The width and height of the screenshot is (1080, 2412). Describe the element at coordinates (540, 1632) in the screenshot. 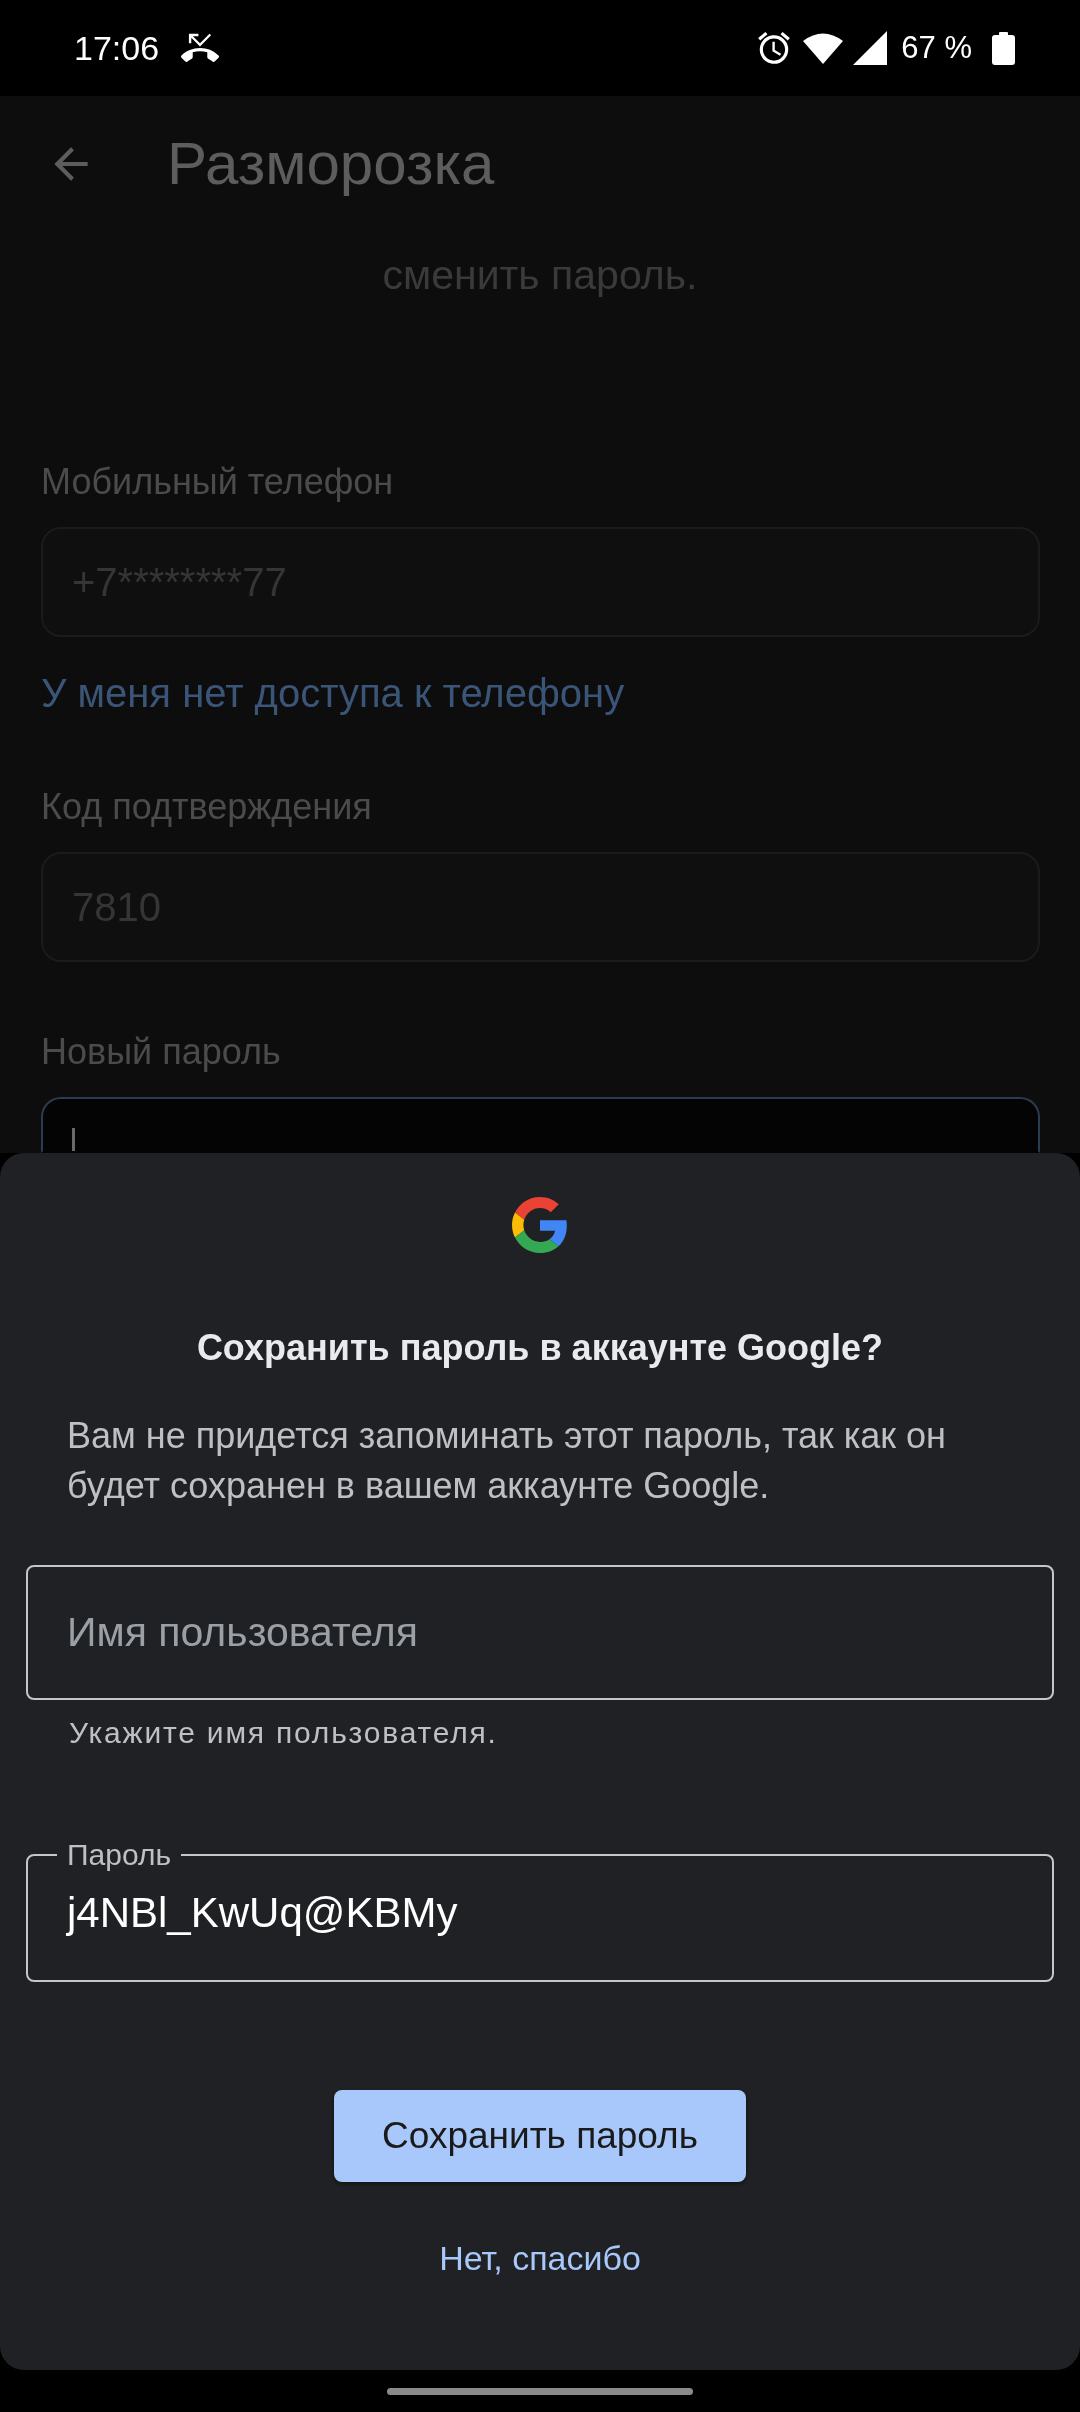

I see `username-field: Имя пользователя` at that location.